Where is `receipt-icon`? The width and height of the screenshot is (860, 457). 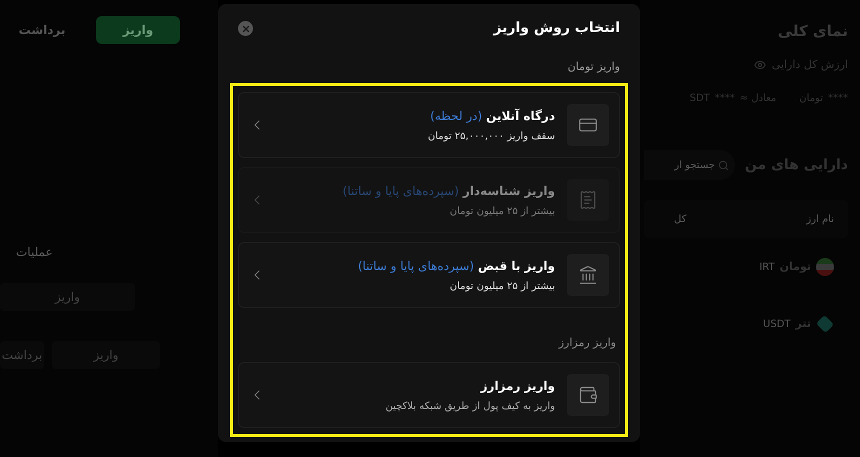
receipt-icon is located at coordinates (588, 200).